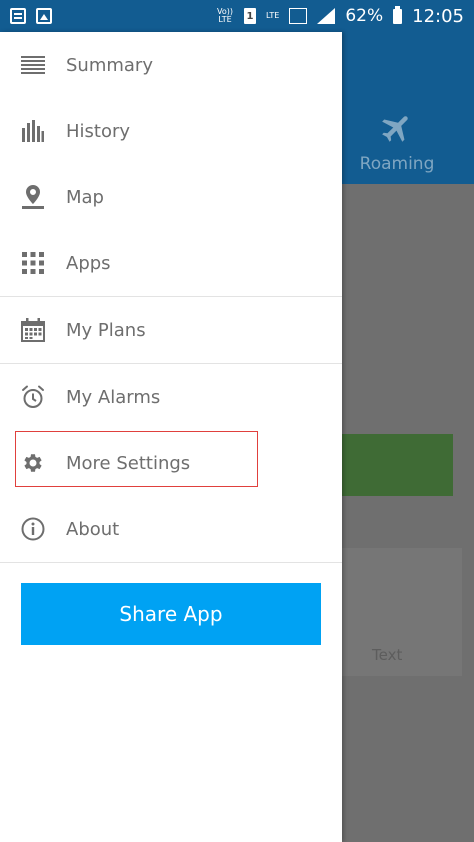  Describe the element at coordinates (171, 197) in the screenshot. I see `drawer-item-map: Map` at that location.